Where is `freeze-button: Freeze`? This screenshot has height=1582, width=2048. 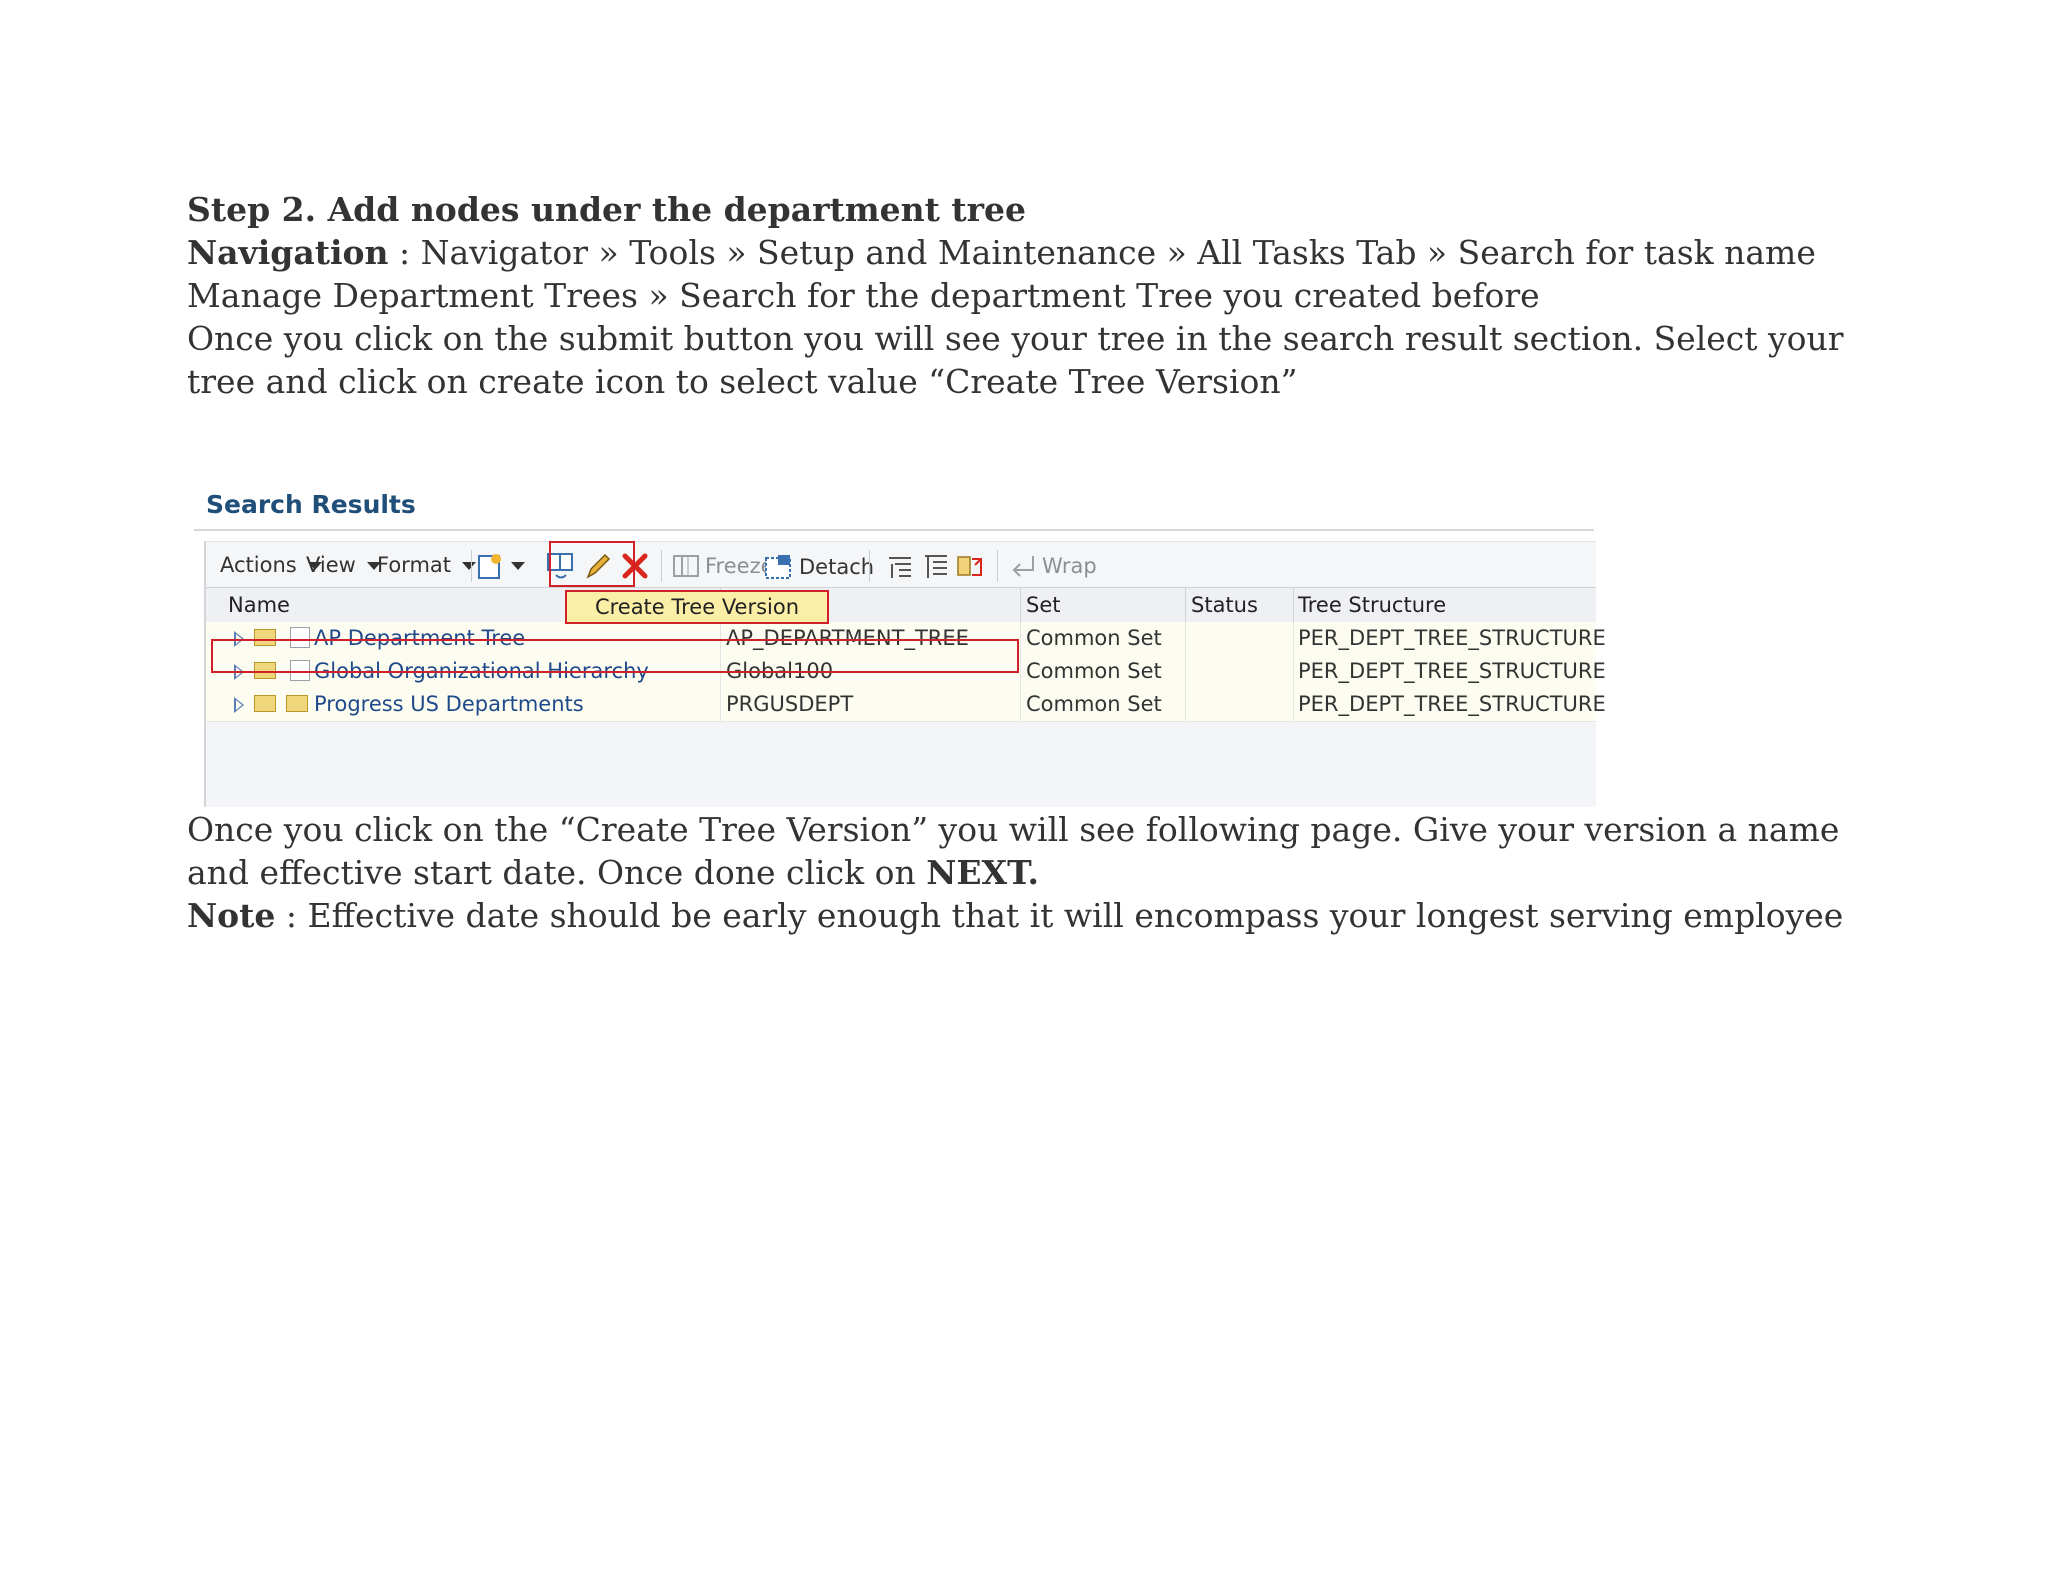 freeze-button: Freeze is located at coordinates (723, 566).